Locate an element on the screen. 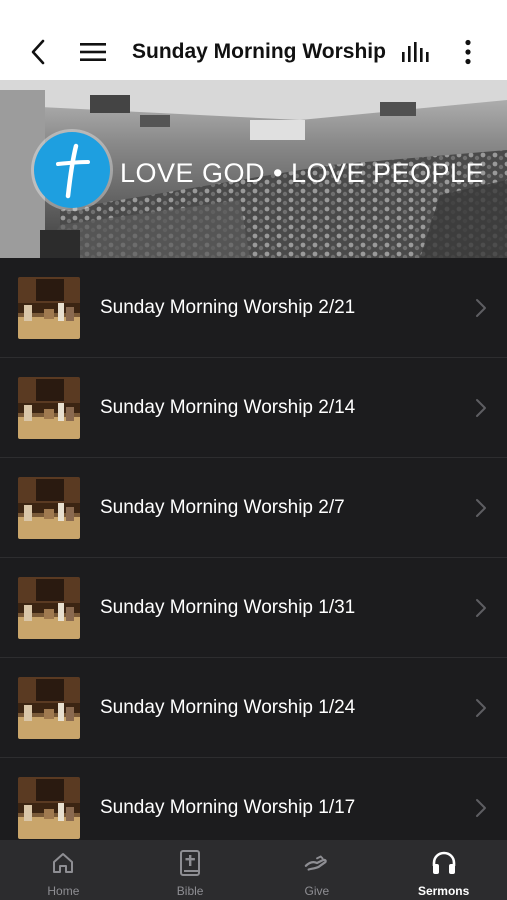 Image resolution: width=507 pixels, height=900 pixels. menu-button is located at coordinates (93, 52).